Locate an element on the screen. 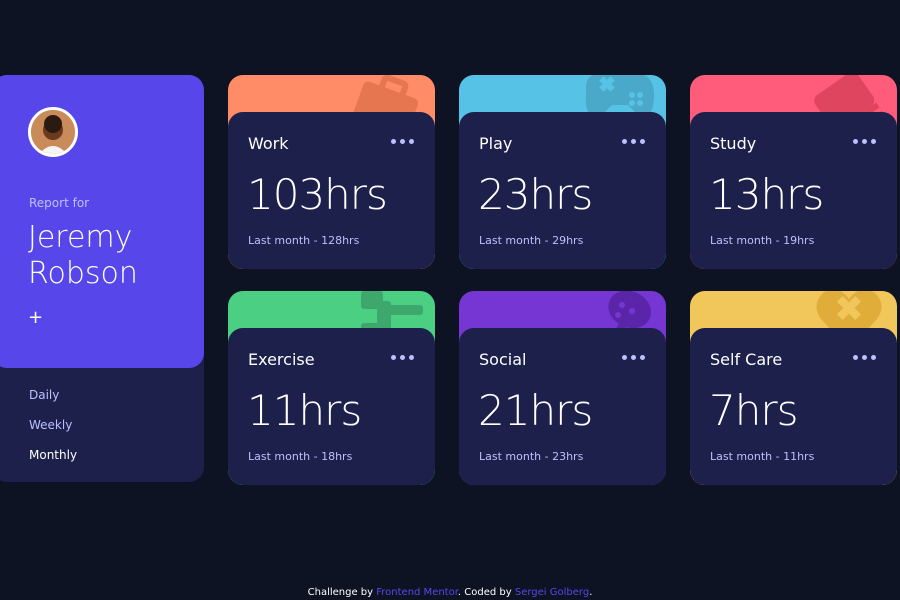 Image resolution: width=900 pixels, height=600 pixels. card-title: Social is located at coordinates (503, 359).